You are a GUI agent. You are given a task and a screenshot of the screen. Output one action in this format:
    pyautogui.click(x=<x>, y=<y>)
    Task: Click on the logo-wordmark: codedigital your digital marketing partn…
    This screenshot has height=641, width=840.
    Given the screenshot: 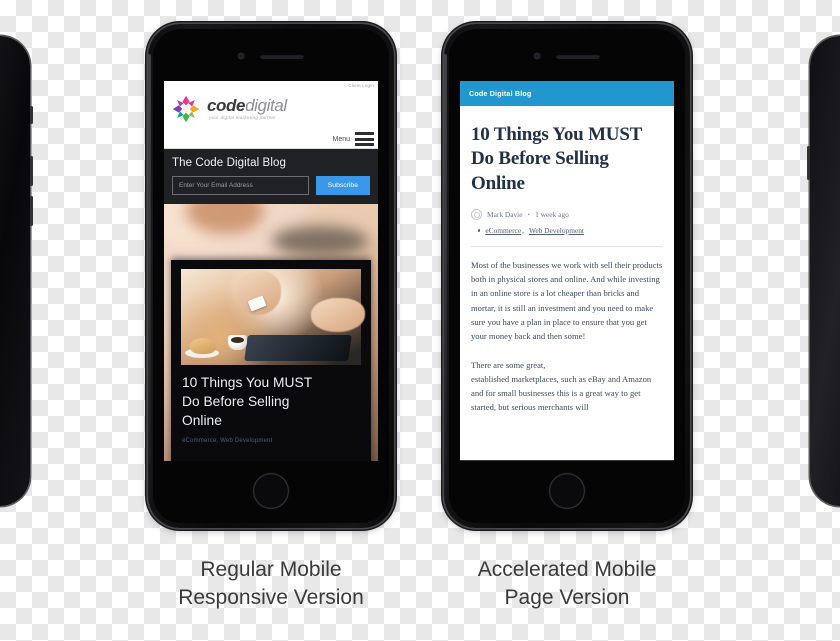 What is the action you would take?
    pyautogui.click(x=247, y=109)
    